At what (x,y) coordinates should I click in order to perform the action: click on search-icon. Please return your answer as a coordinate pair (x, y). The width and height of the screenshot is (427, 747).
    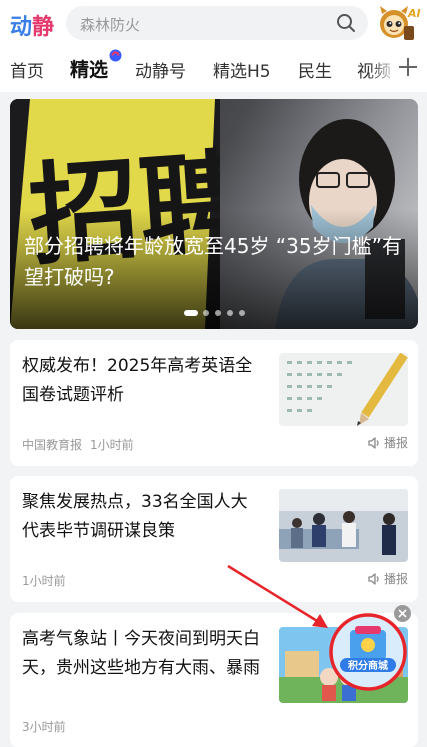
    Looking at the image, I should click on (346, 23).